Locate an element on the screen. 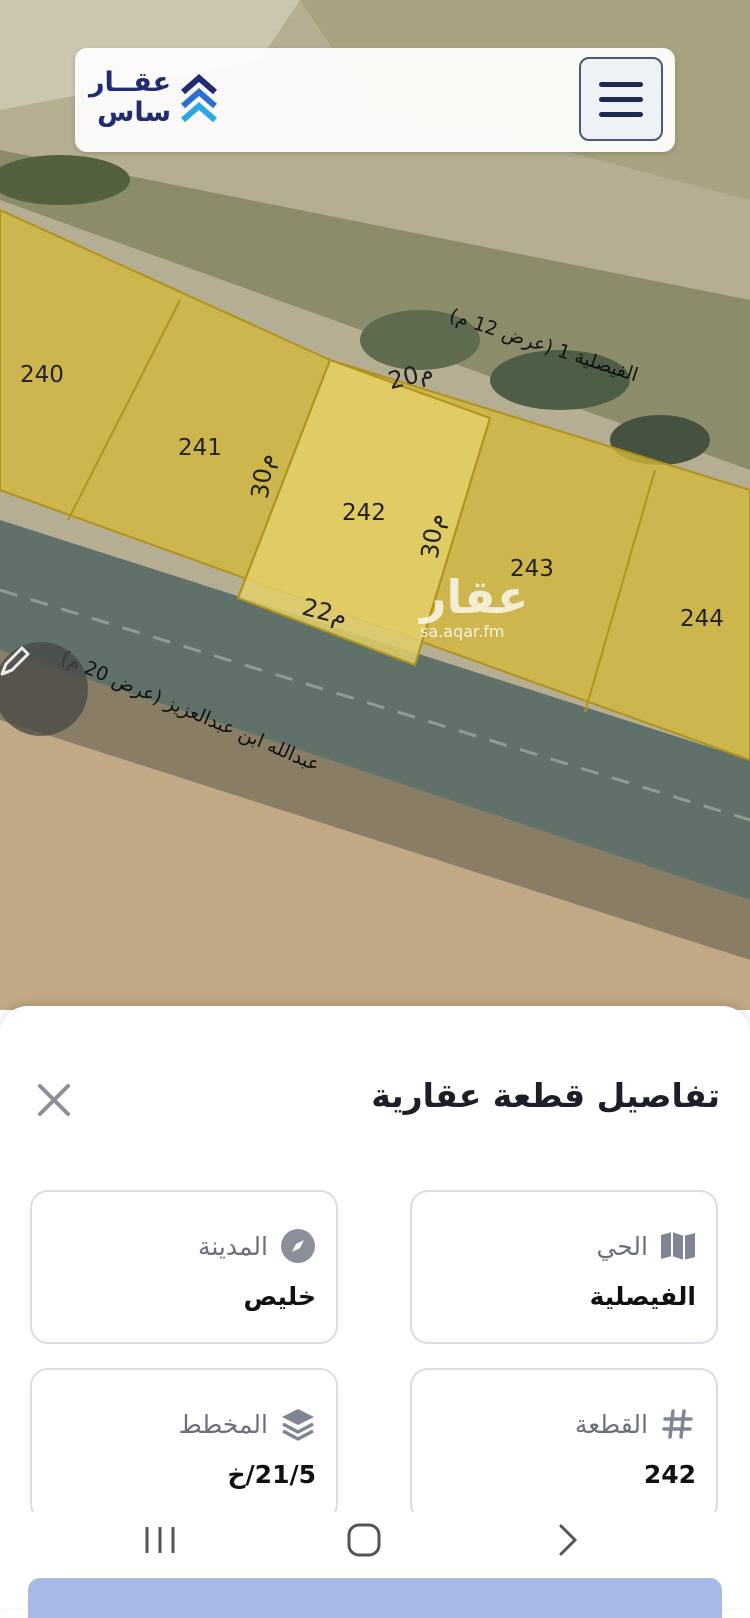 This screenshot has height=1618, width=750. close-icon is located at coordinates (54, 1100).